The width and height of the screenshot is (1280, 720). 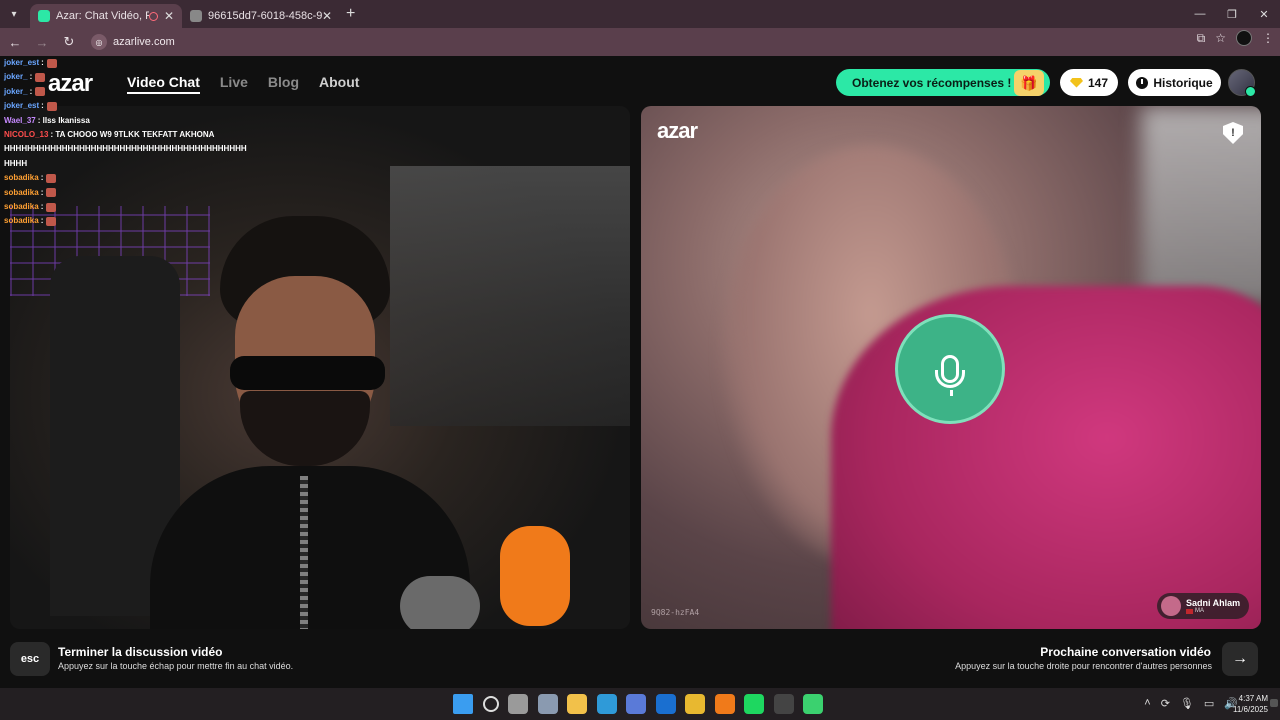 What do you see at coordinates (15, 42) in the screenshot?
I see `back-icon: ←` at bounding box center [15, 42].